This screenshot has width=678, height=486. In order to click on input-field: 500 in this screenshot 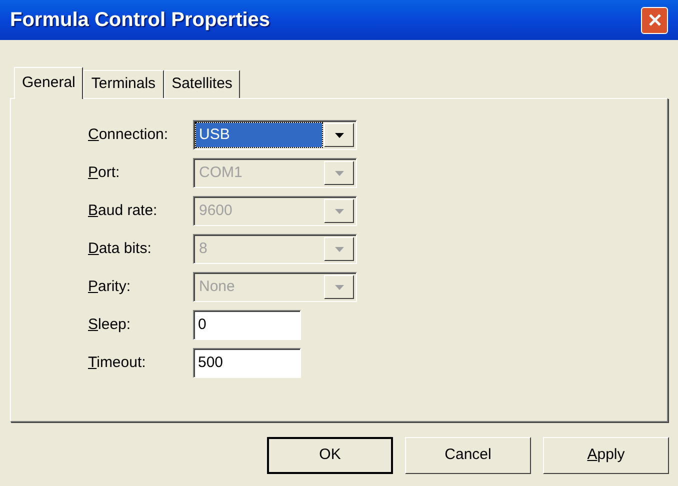, I will do `click(247, 363)`.